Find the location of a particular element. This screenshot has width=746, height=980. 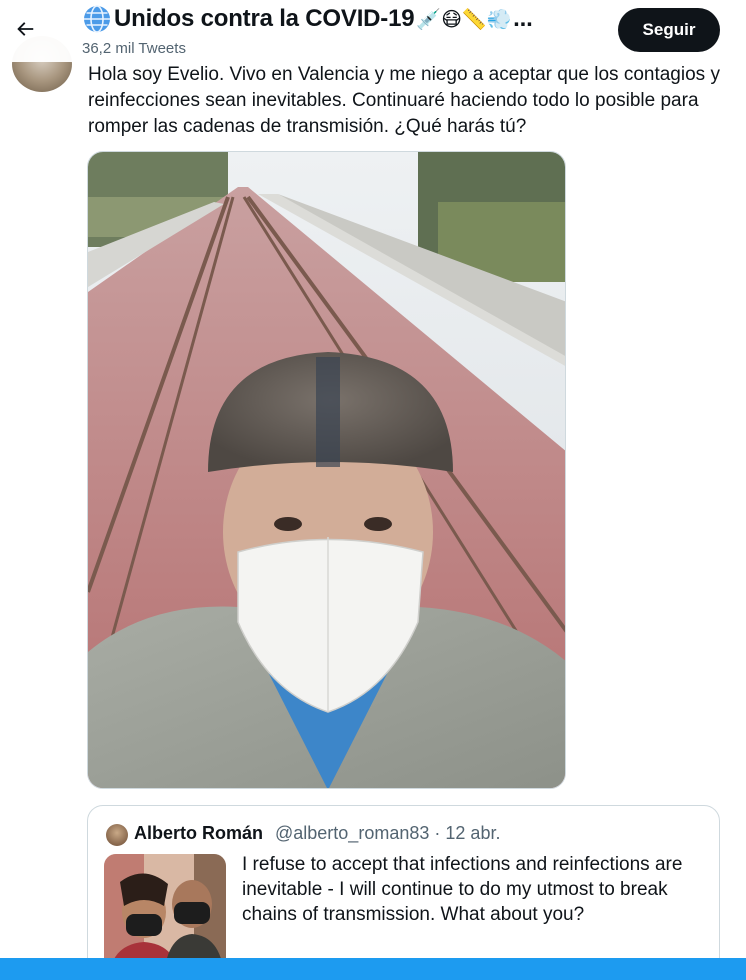

quoted-photo is located at coordinates (165, 914).